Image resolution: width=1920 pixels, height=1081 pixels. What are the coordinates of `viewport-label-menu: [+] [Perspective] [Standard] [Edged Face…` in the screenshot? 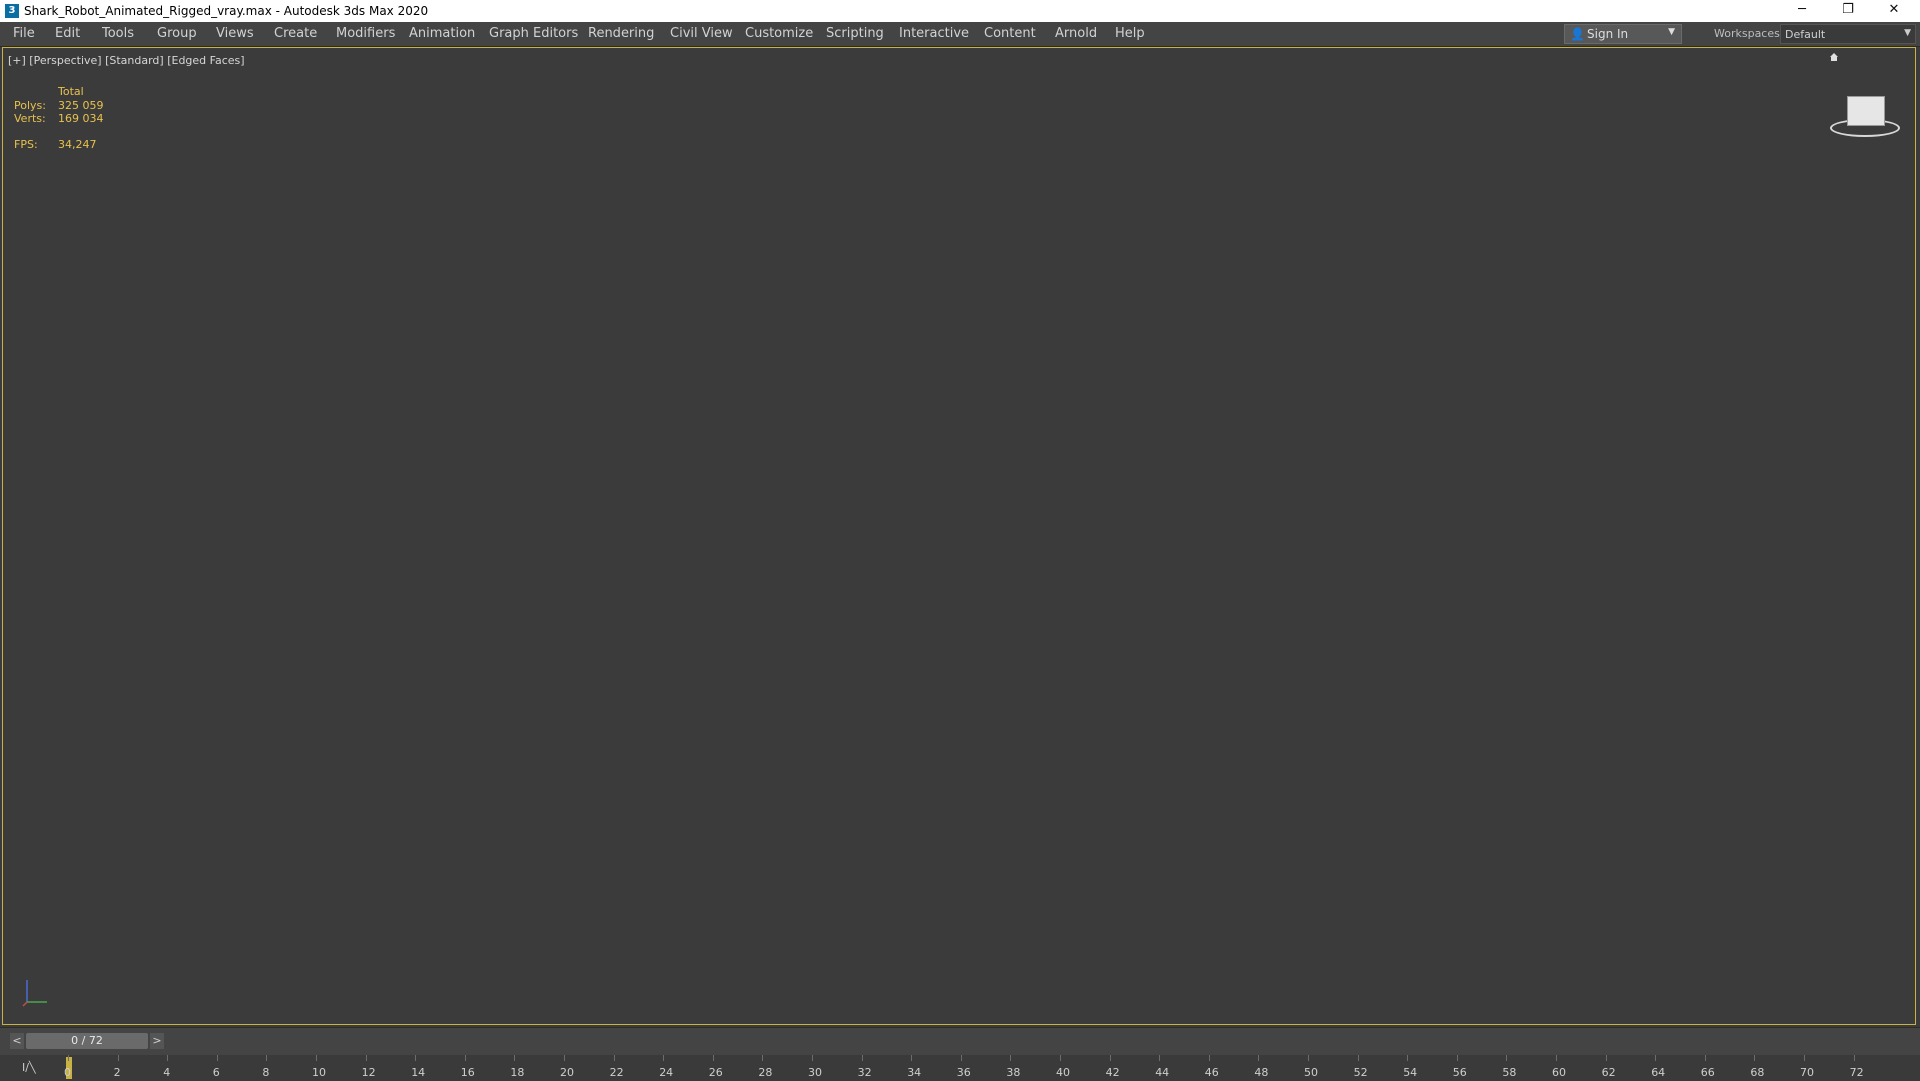 It's located at (126, 60).